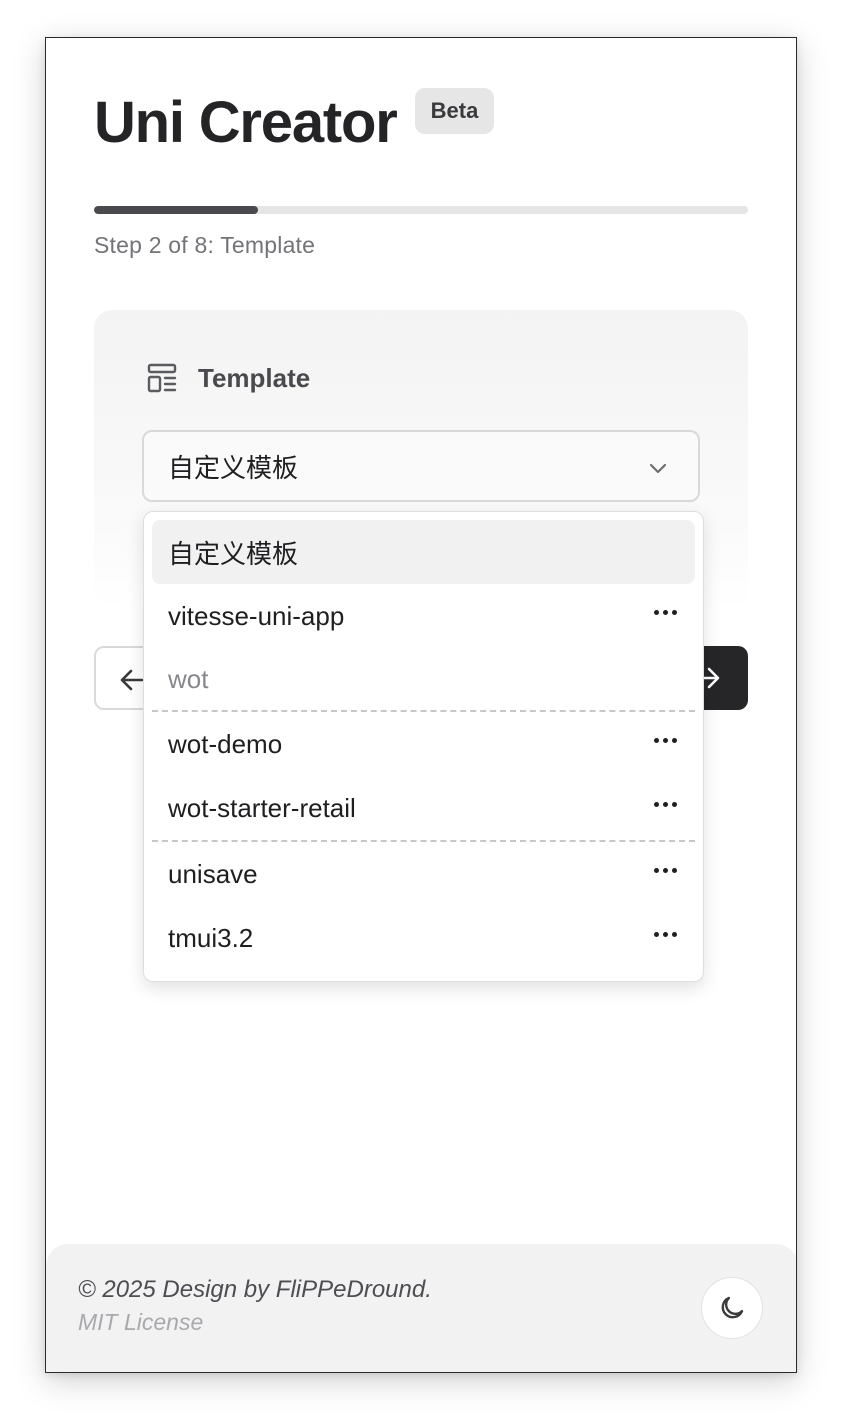  What do you see at coordinates (421, 466) in the screenshot?
I see `template-select: 自定义模板` at bounding box center [421, 466].